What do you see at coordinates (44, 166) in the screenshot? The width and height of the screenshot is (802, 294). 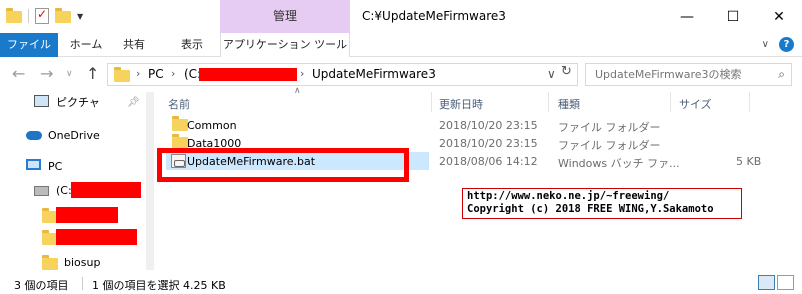 I see `nav-item-pc: PC` at bounding box center [44, 166].